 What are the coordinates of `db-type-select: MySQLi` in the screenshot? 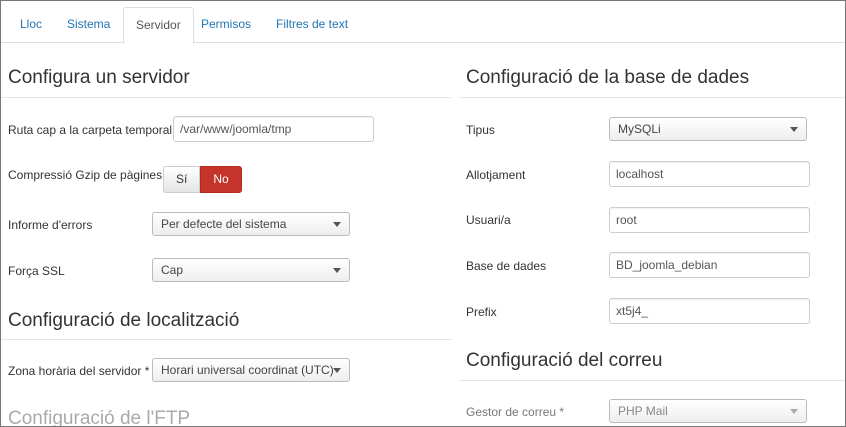 It's located at (708, 129).